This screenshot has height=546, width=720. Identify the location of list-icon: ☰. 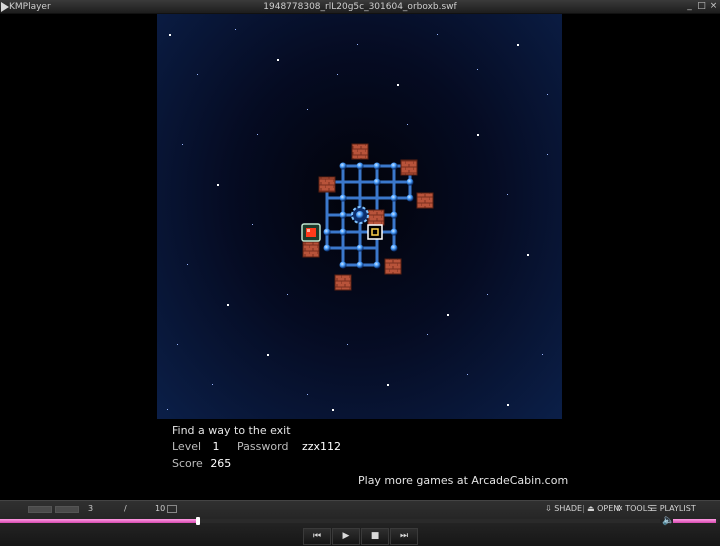
(654, 508).